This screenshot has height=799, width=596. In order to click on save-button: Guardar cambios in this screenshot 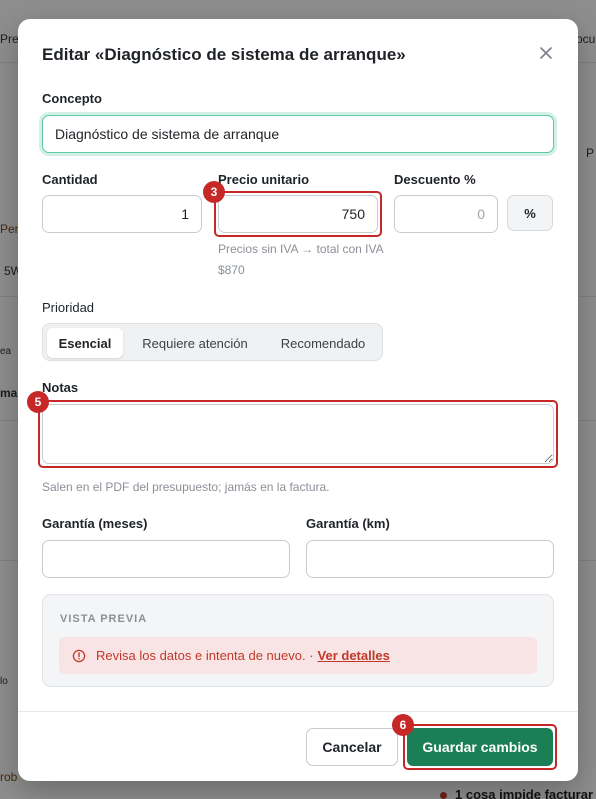, I will do `click(480, 747)`.